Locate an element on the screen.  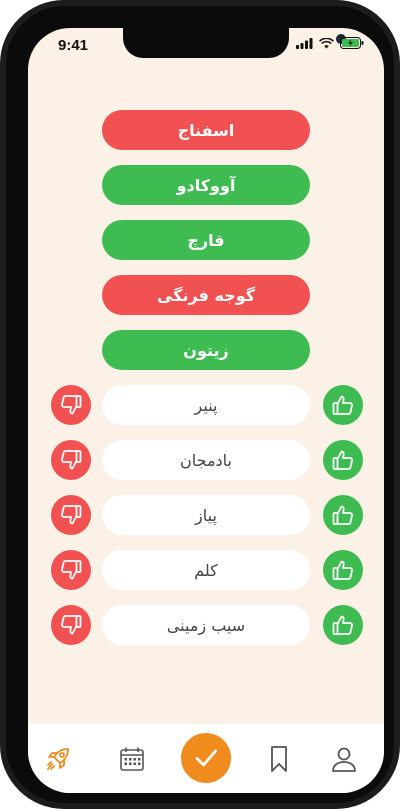
check-icon is located at coordinates (206, 758).